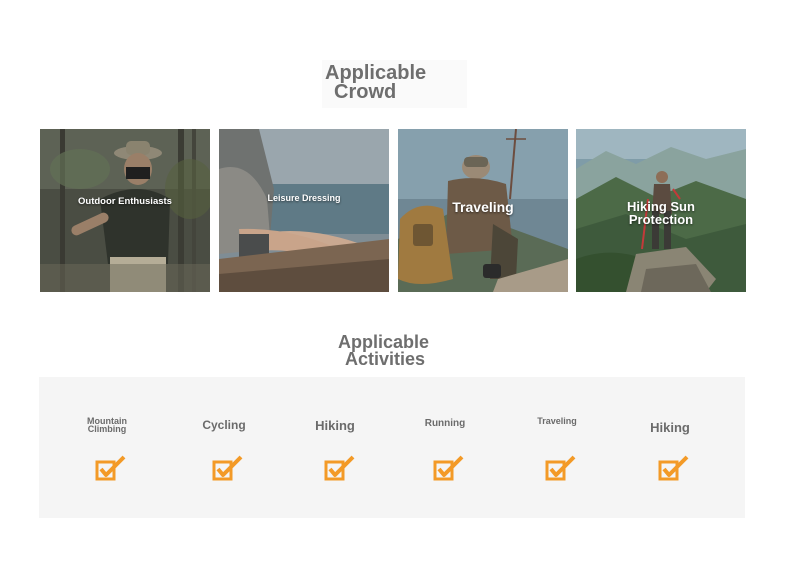 This screenshot has width=790, height=575. I want to click on crowd-card-outdoor-enthusiasts: Outdoor Enthusiasts, so click(125, 210).